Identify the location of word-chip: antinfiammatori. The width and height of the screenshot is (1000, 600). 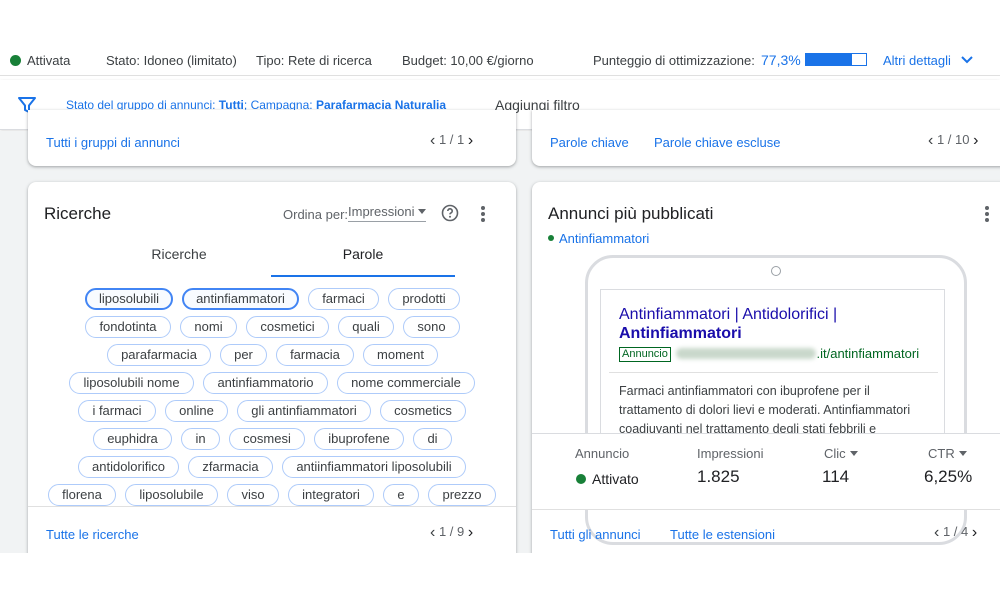
(240, 299).